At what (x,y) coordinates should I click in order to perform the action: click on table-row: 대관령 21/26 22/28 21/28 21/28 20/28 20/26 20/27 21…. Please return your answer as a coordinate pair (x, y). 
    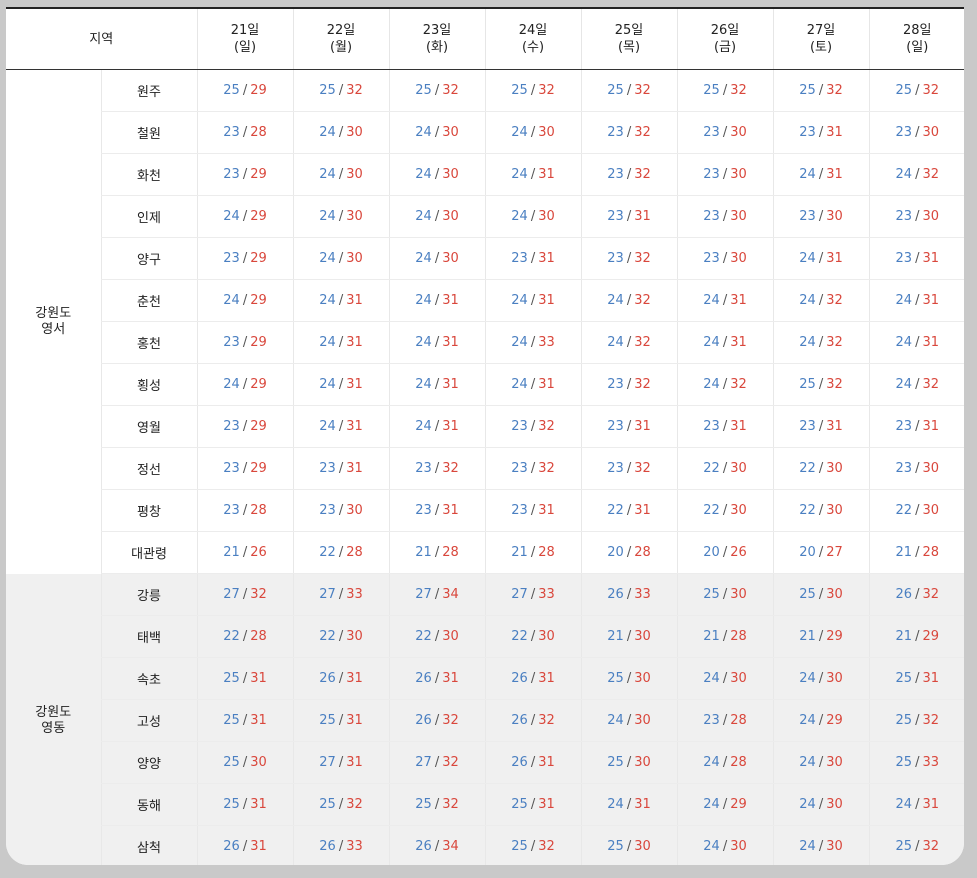
    Looking at the image, I should click on (485, 552).